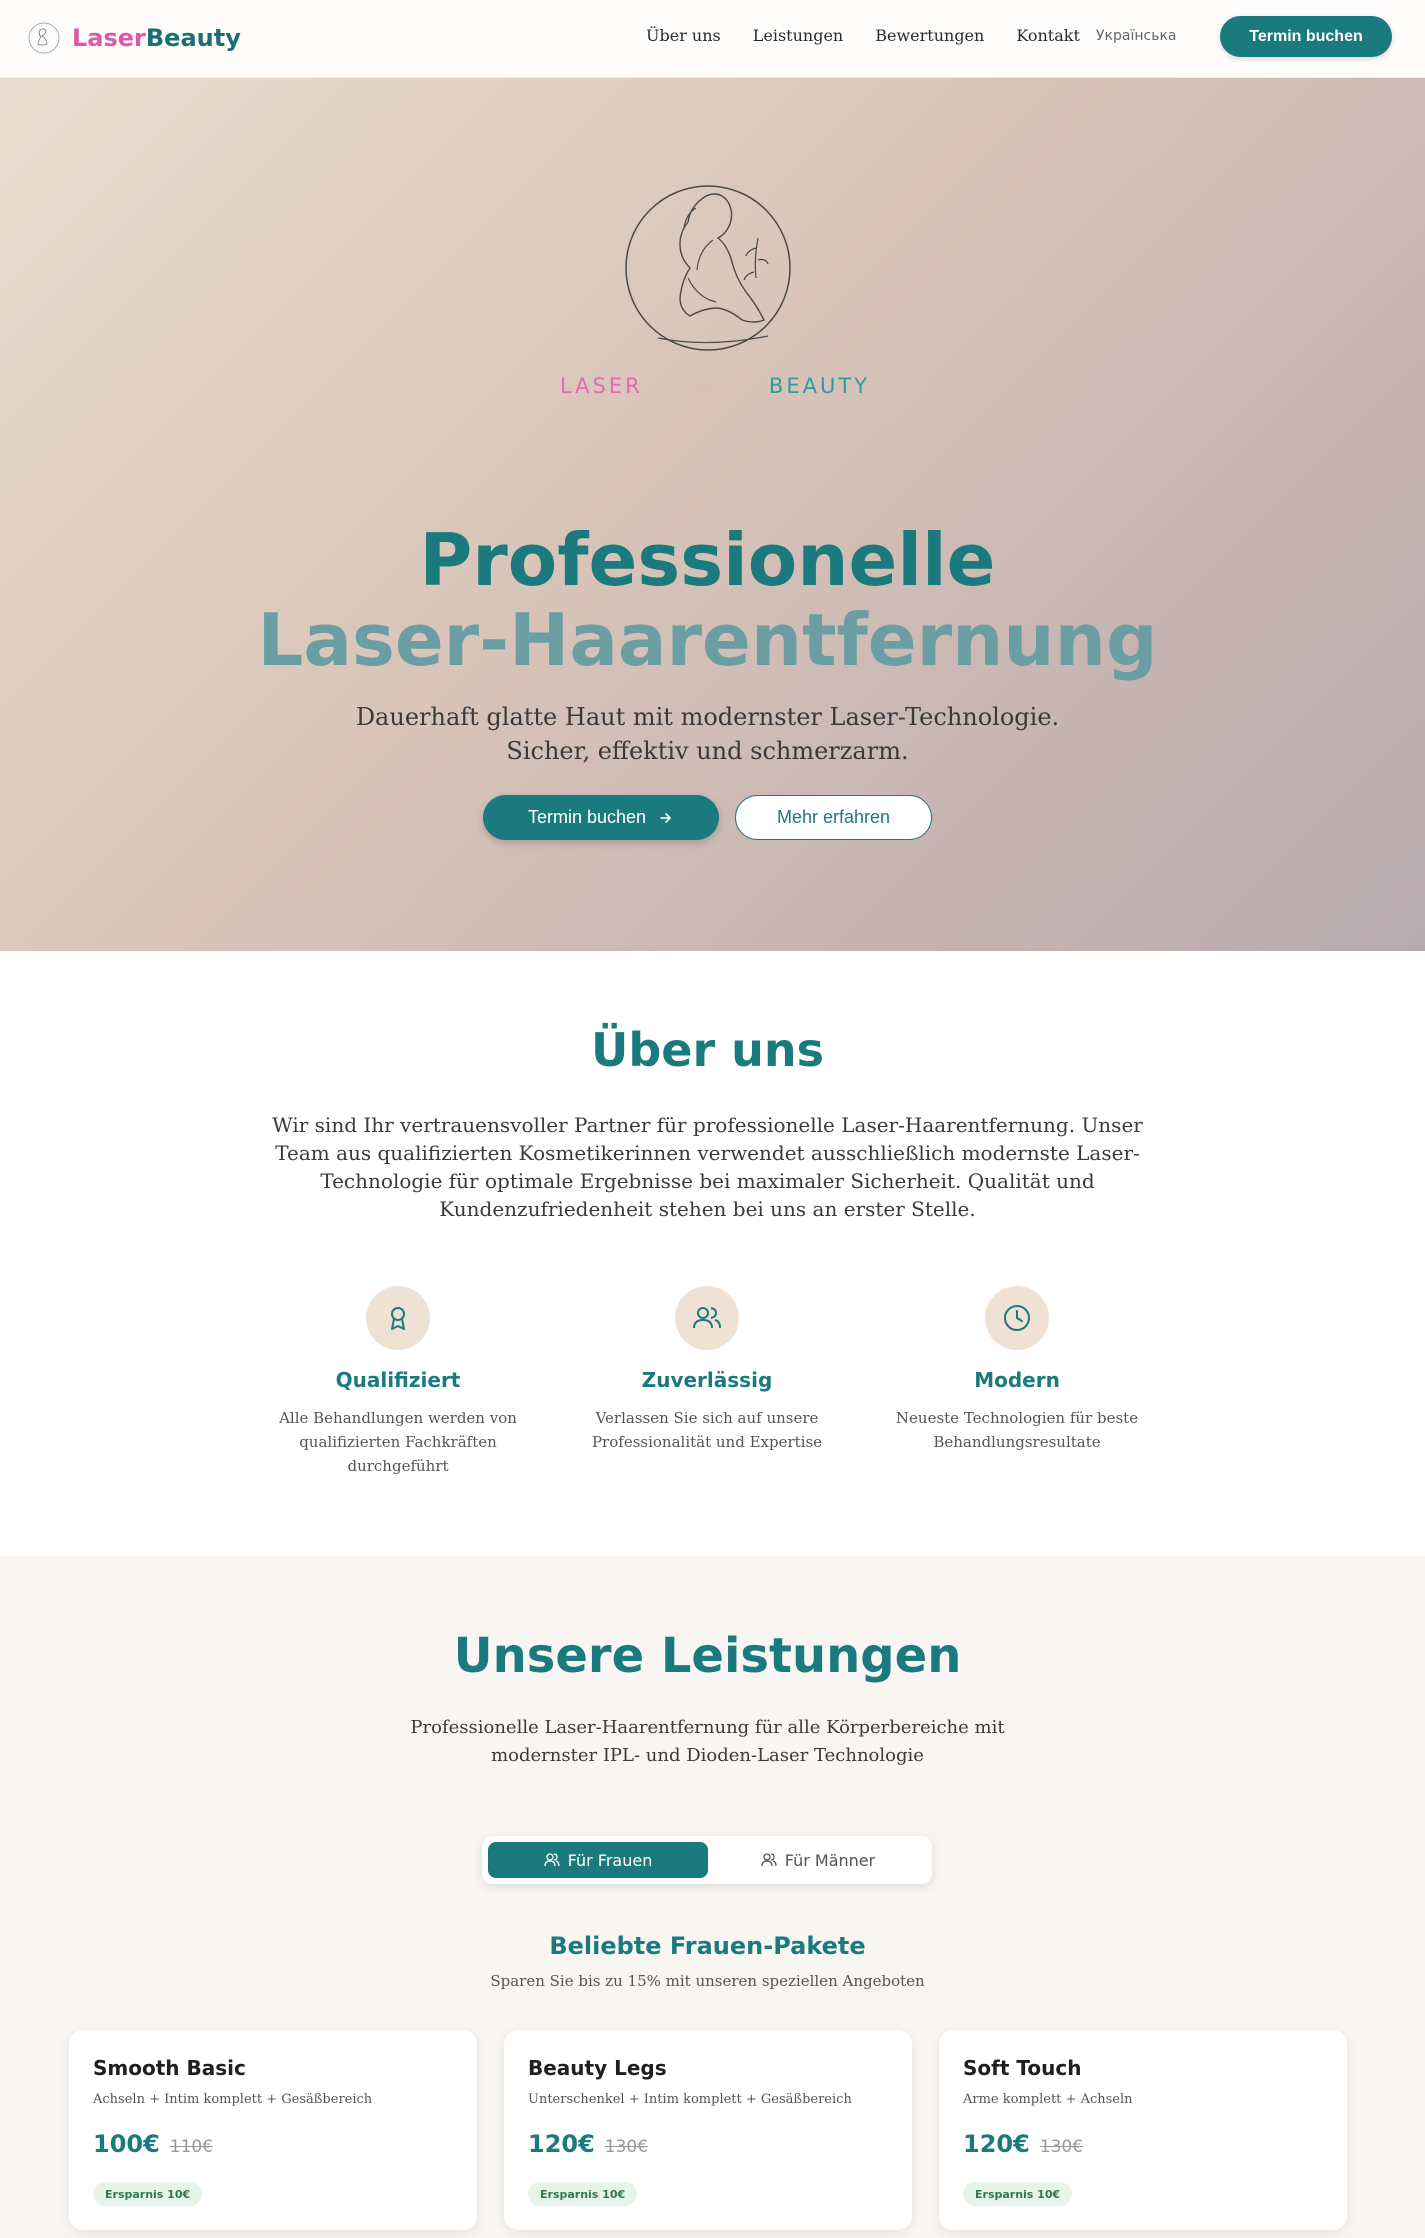  I want to click on tab-women-label: Für Frauen, so click(610, 1860).